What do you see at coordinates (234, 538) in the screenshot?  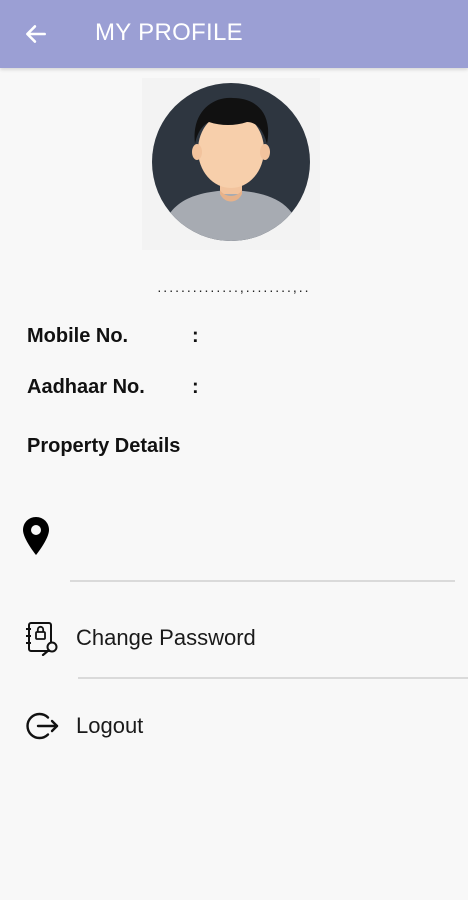 I see `property-location` at bounding box center [234, 538].